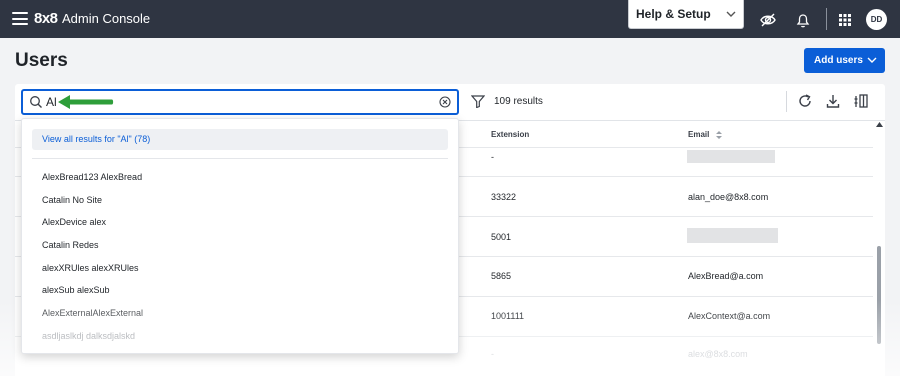 This screenshot has width=900, height=376. Describe the element at coordinates (768, 20) in the screenshot. I see `visibility-off-icon` at that location.